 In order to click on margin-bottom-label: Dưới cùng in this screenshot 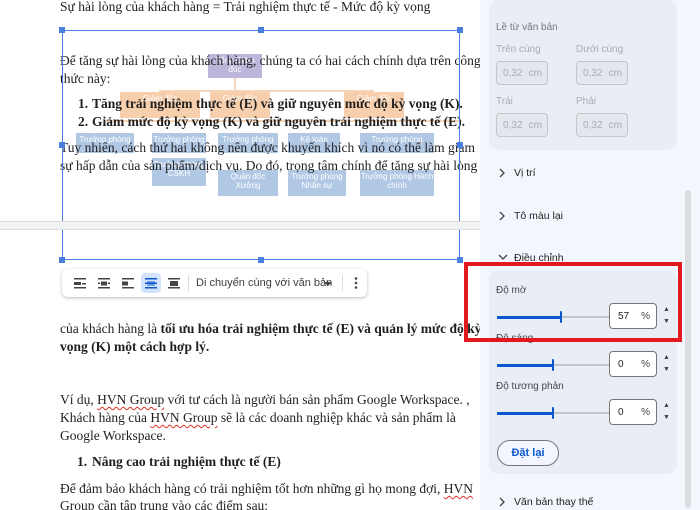, I will do `click(600, 49)`.